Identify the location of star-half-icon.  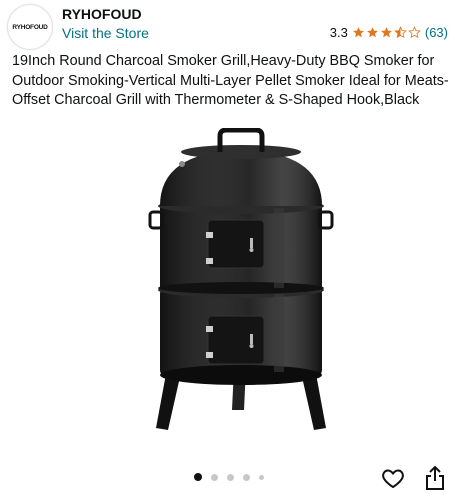
(400, 32).